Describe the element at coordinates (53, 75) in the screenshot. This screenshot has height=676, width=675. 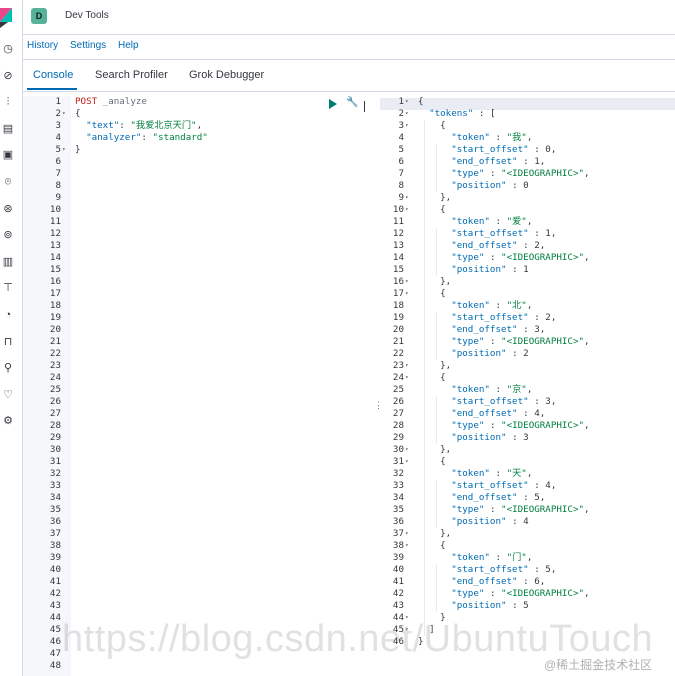
I see `tab-console: Console` at that location.